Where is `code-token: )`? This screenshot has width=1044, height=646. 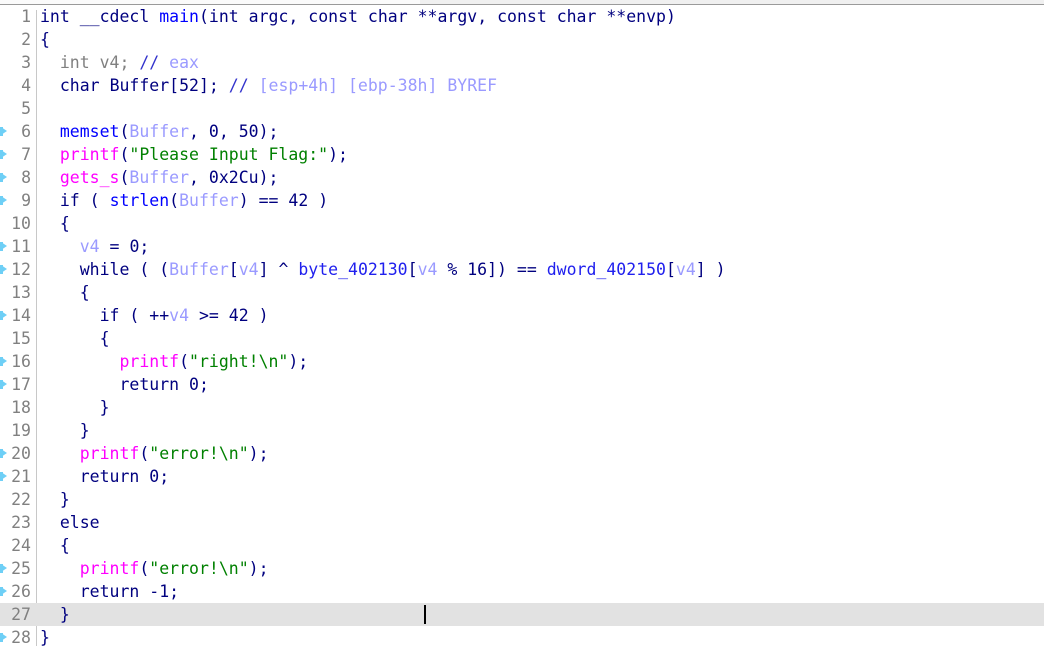 code-token: ) is located at coordinates (318, 200).